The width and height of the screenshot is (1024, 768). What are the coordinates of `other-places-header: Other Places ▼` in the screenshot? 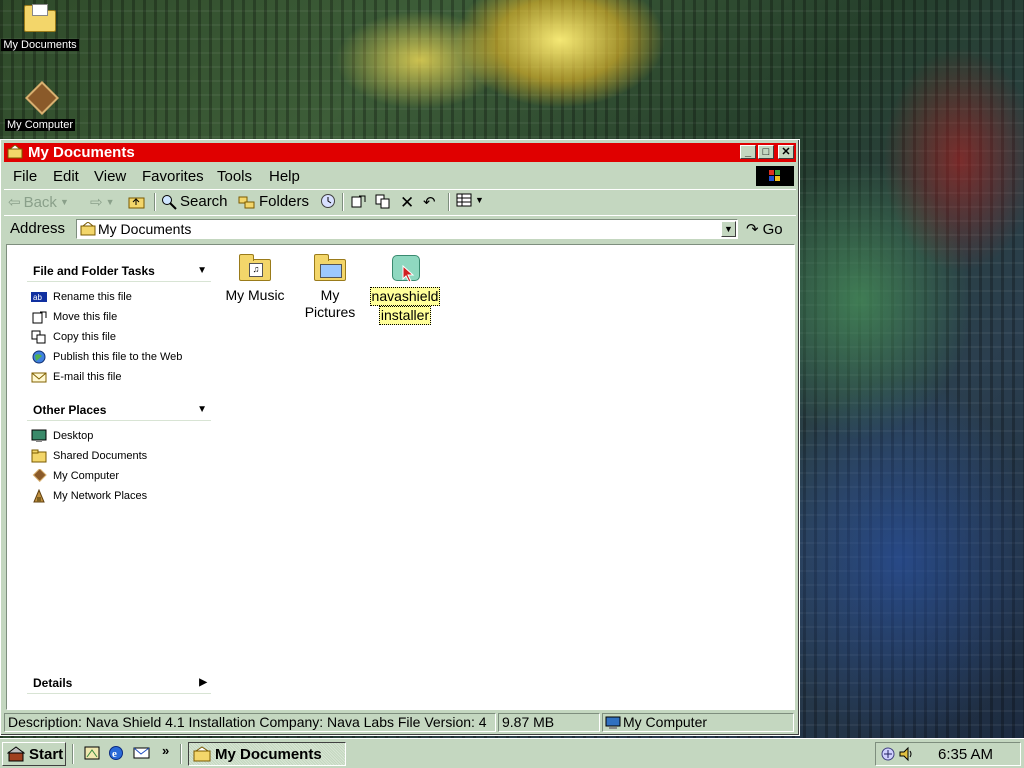 It's located at (119, 410).